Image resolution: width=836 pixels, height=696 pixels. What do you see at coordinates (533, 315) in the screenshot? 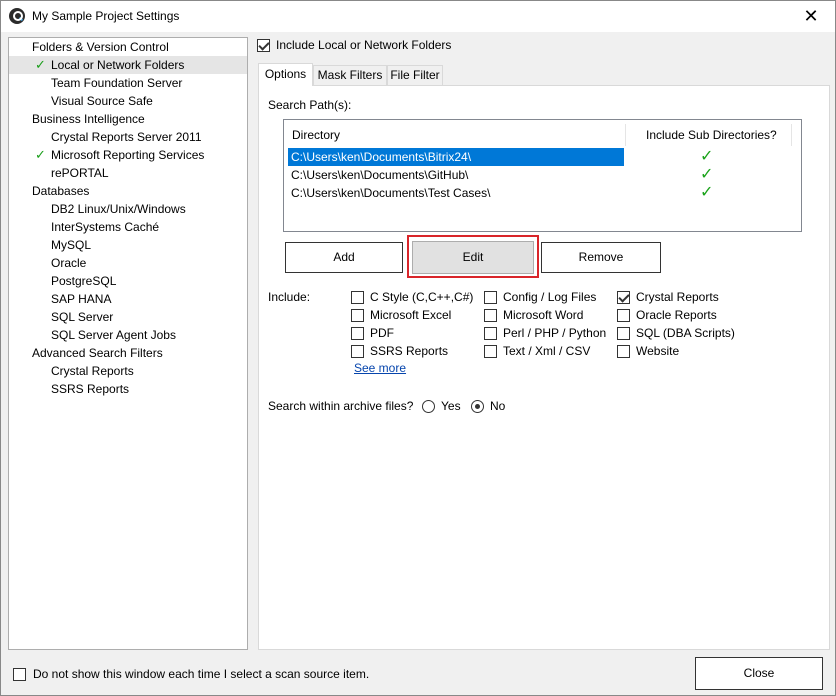
I see `include-microsoft-word: Microsoft Word` at bounding box center [533, 315].